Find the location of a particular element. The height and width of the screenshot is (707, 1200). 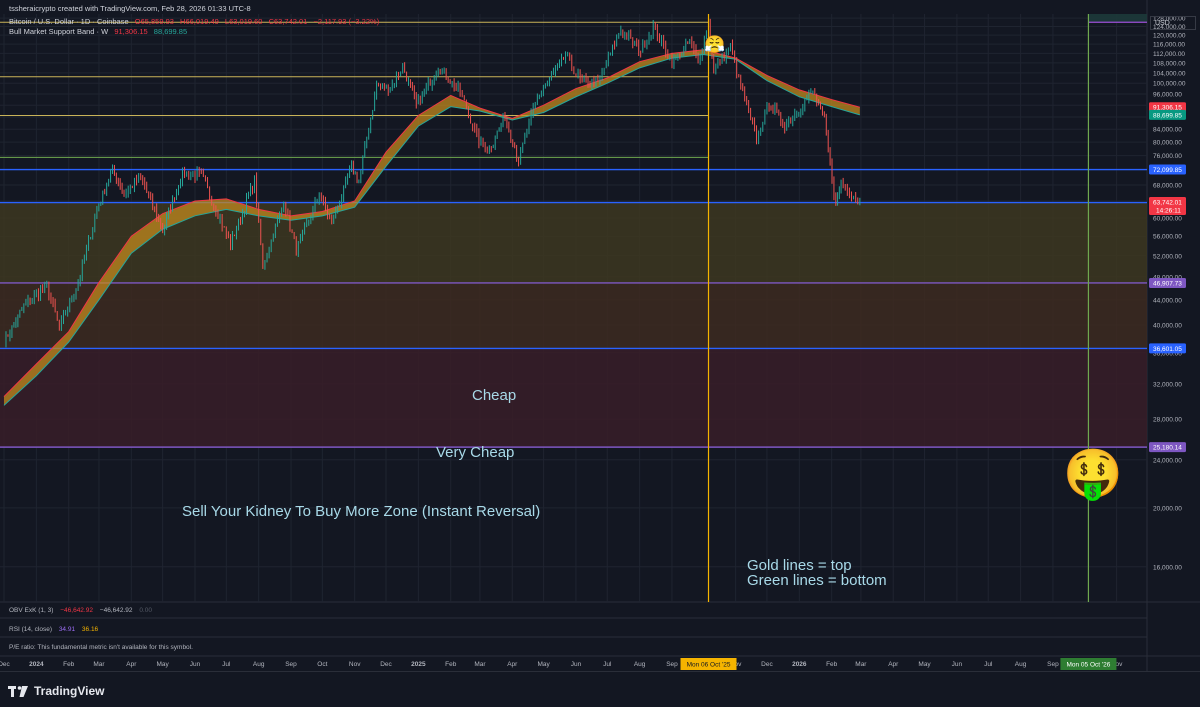

price-tick-label: 112,000.00 is located at coordinates (1169, 54).